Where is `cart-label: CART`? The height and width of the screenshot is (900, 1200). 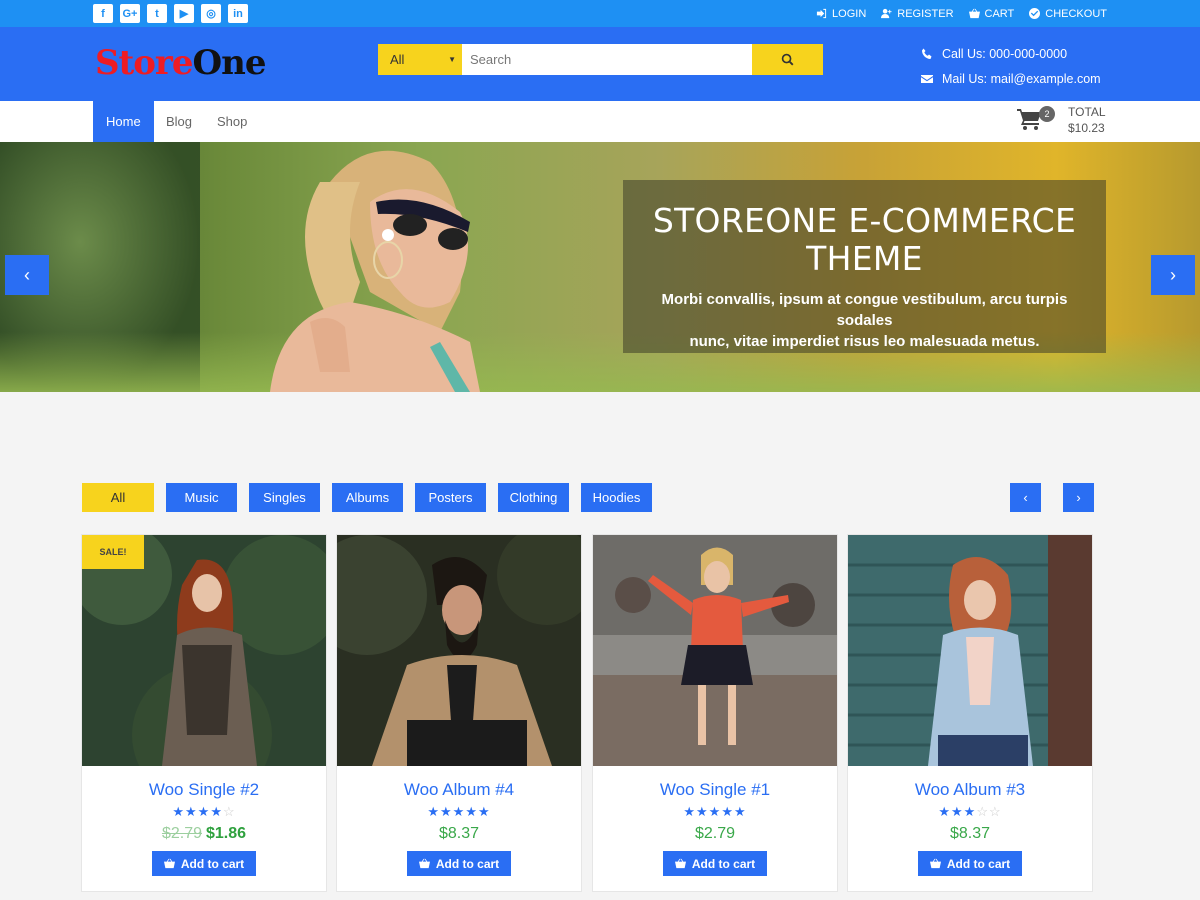 cart-label: CART is located at coordinates (999, 13).